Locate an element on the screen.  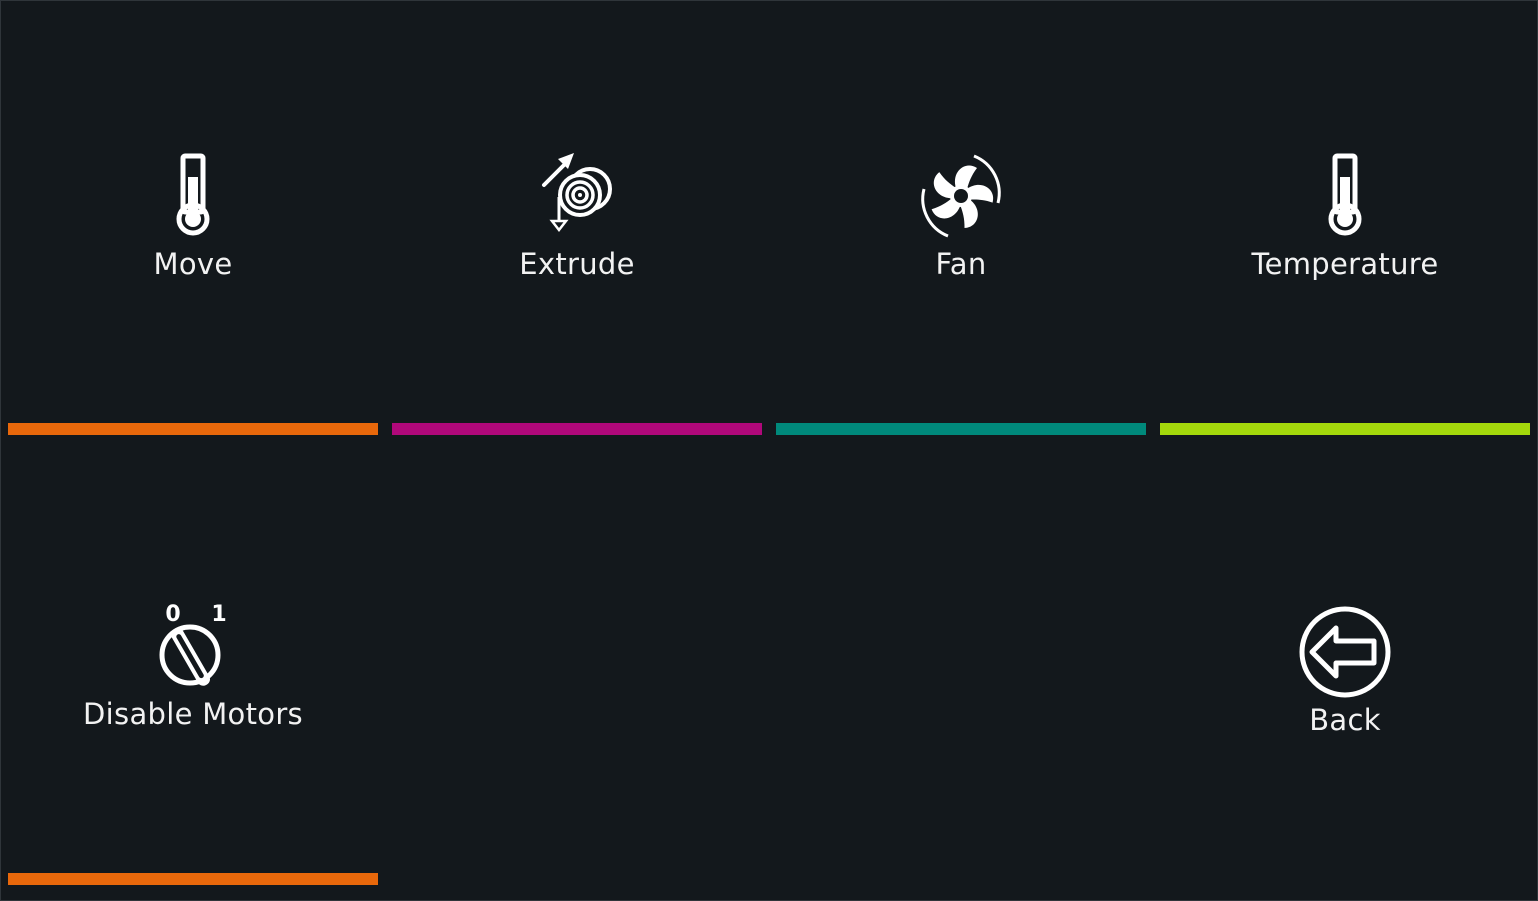
back-button: Back is located at coordinates (1345, 671).